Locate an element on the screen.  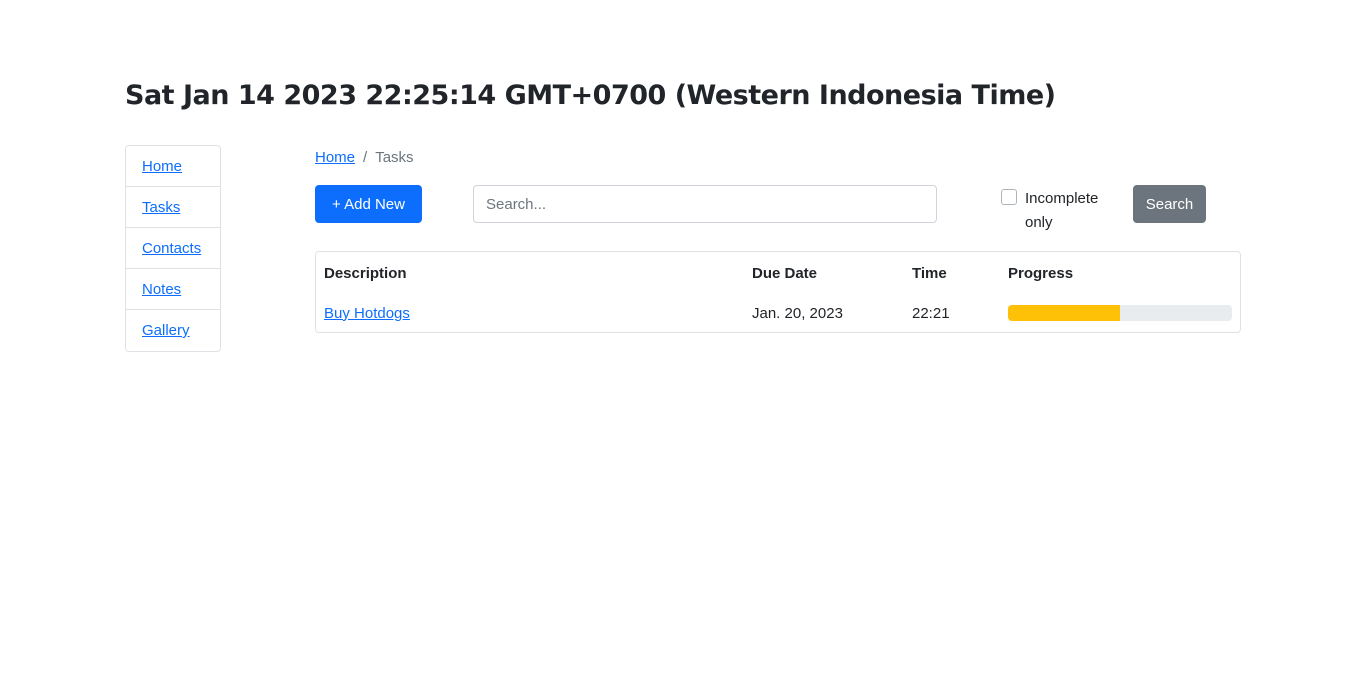
sidebar-item-notes: Notes is located at coordinates (173, 289).